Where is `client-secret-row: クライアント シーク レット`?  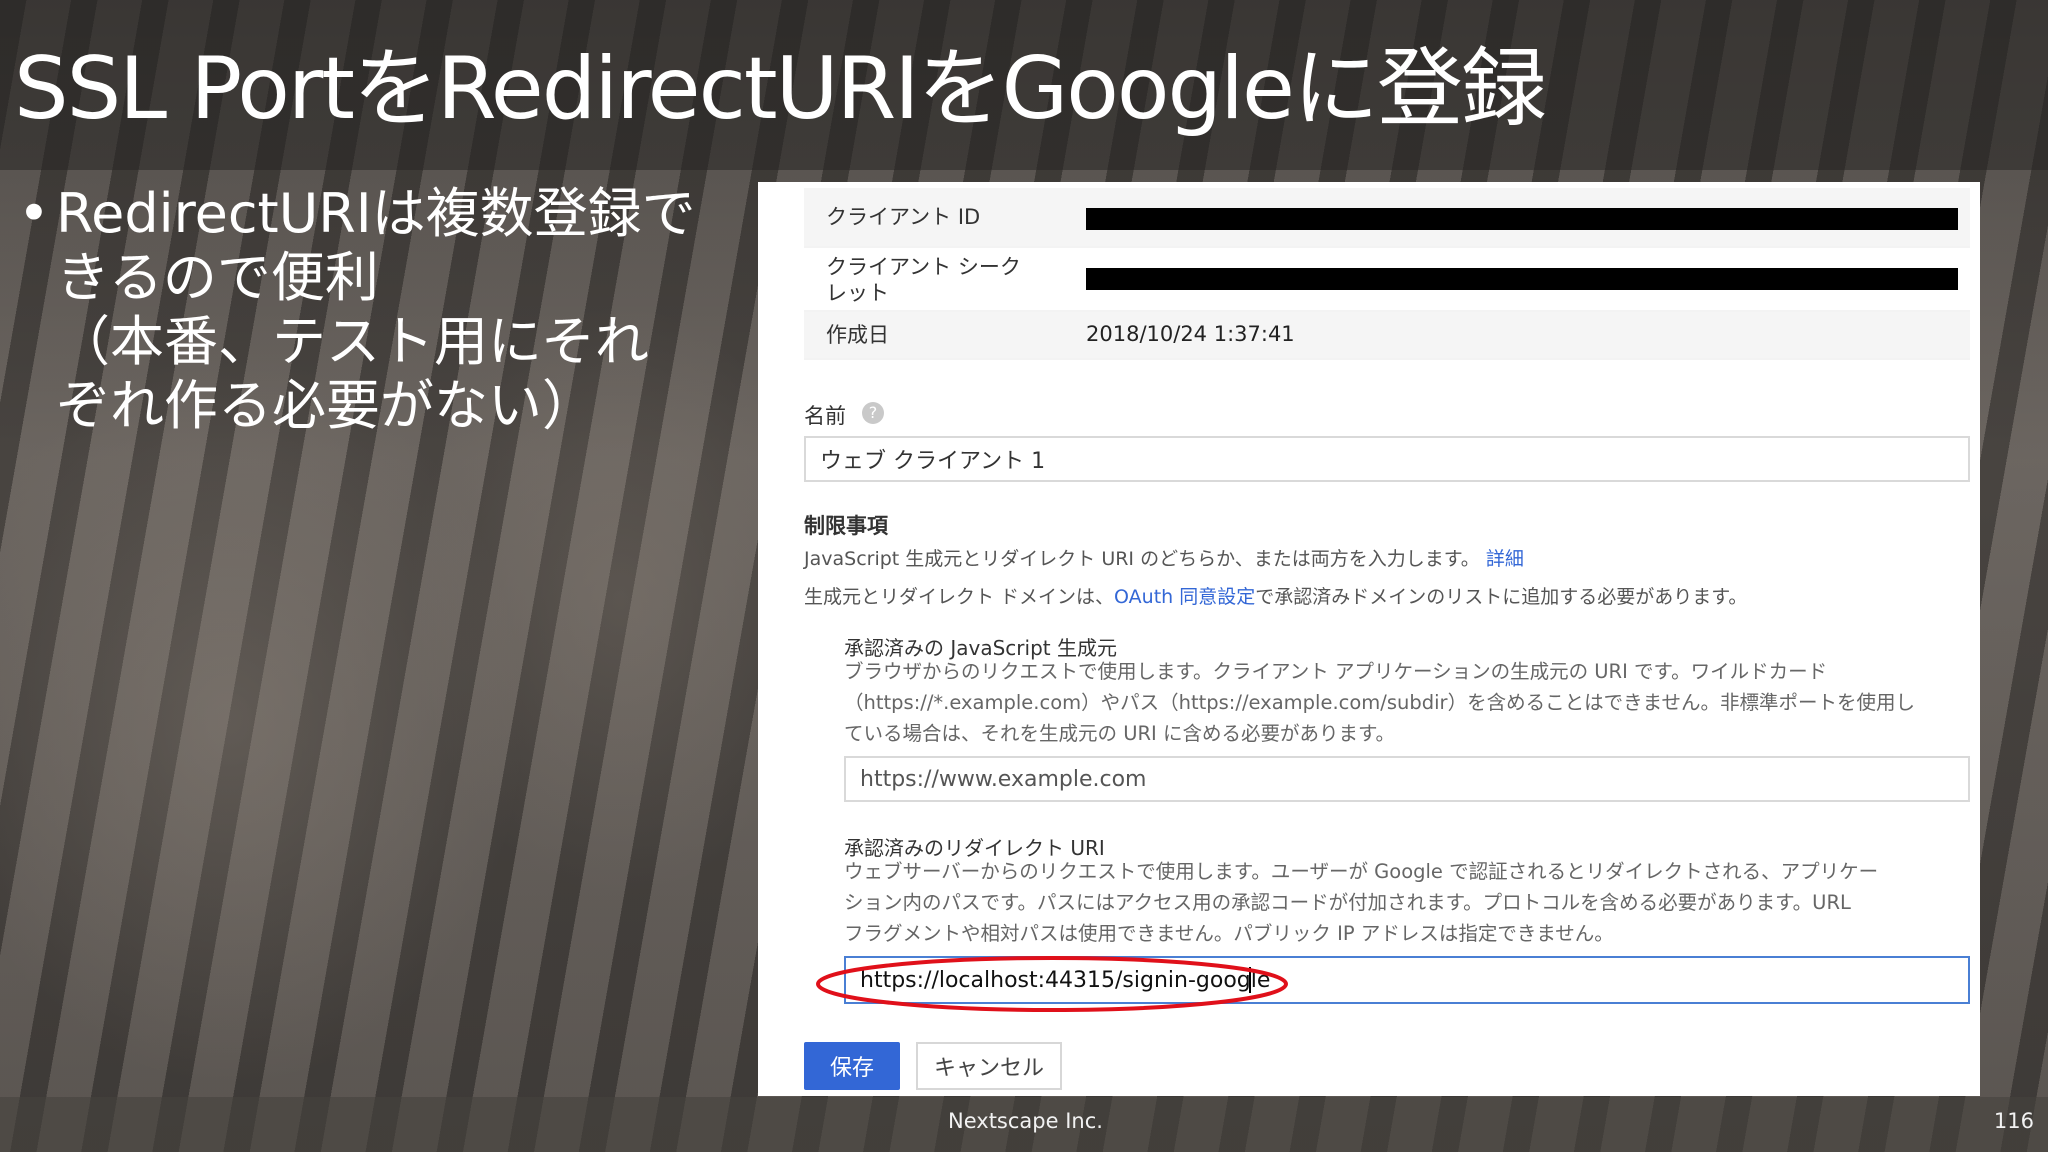
client-secret-row: クライアント シーク レット is located at coordinates (1387, 280).